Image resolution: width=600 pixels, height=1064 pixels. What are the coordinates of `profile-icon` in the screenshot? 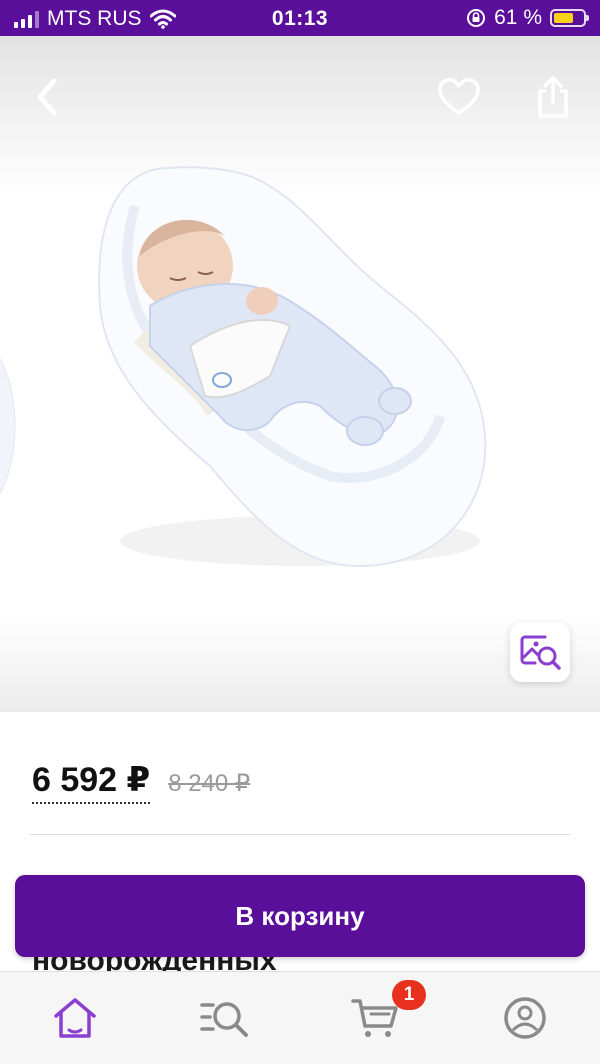 It's located at (525, 1018).